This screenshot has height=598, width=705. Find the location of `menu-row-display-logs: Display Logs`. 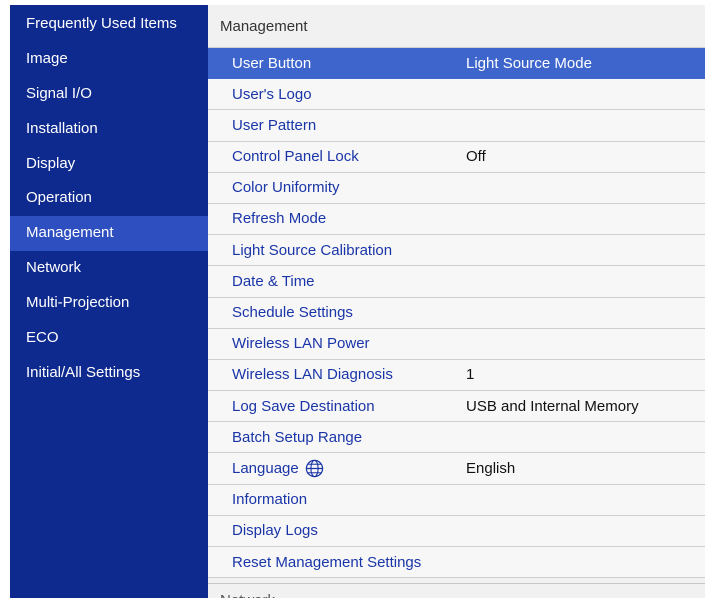

menu-row-display-logs: Display Logs is located at coordinates (456, 531).